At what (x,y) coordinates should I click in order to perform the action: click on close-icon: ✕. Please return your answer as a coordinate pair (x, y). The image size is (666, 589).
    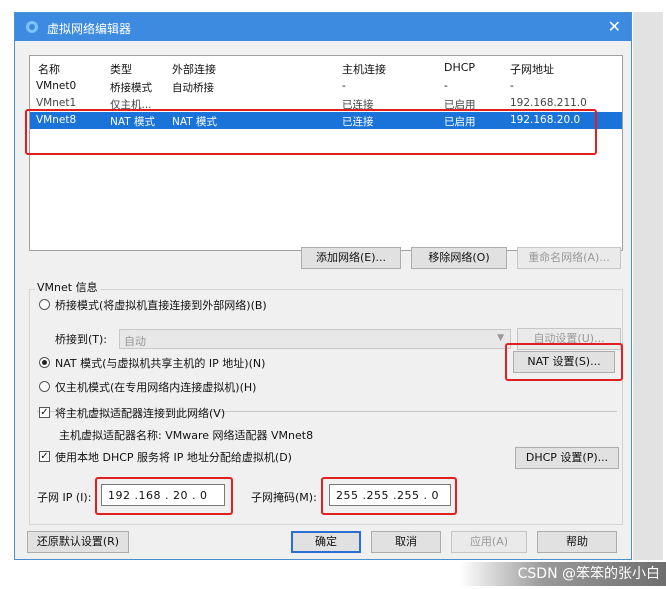
    Looking at the image, I should click on (614, 26).